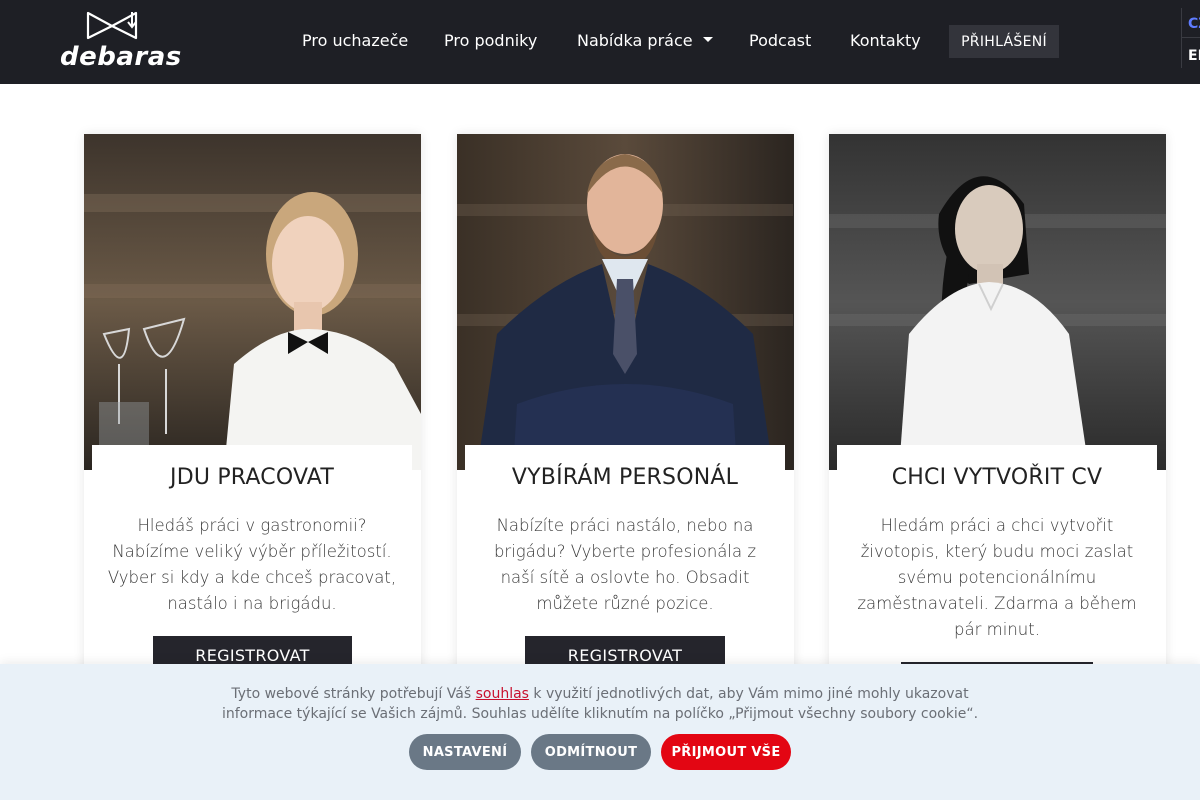  I want to click on bowtie-logo-icon, so click(112, 25).